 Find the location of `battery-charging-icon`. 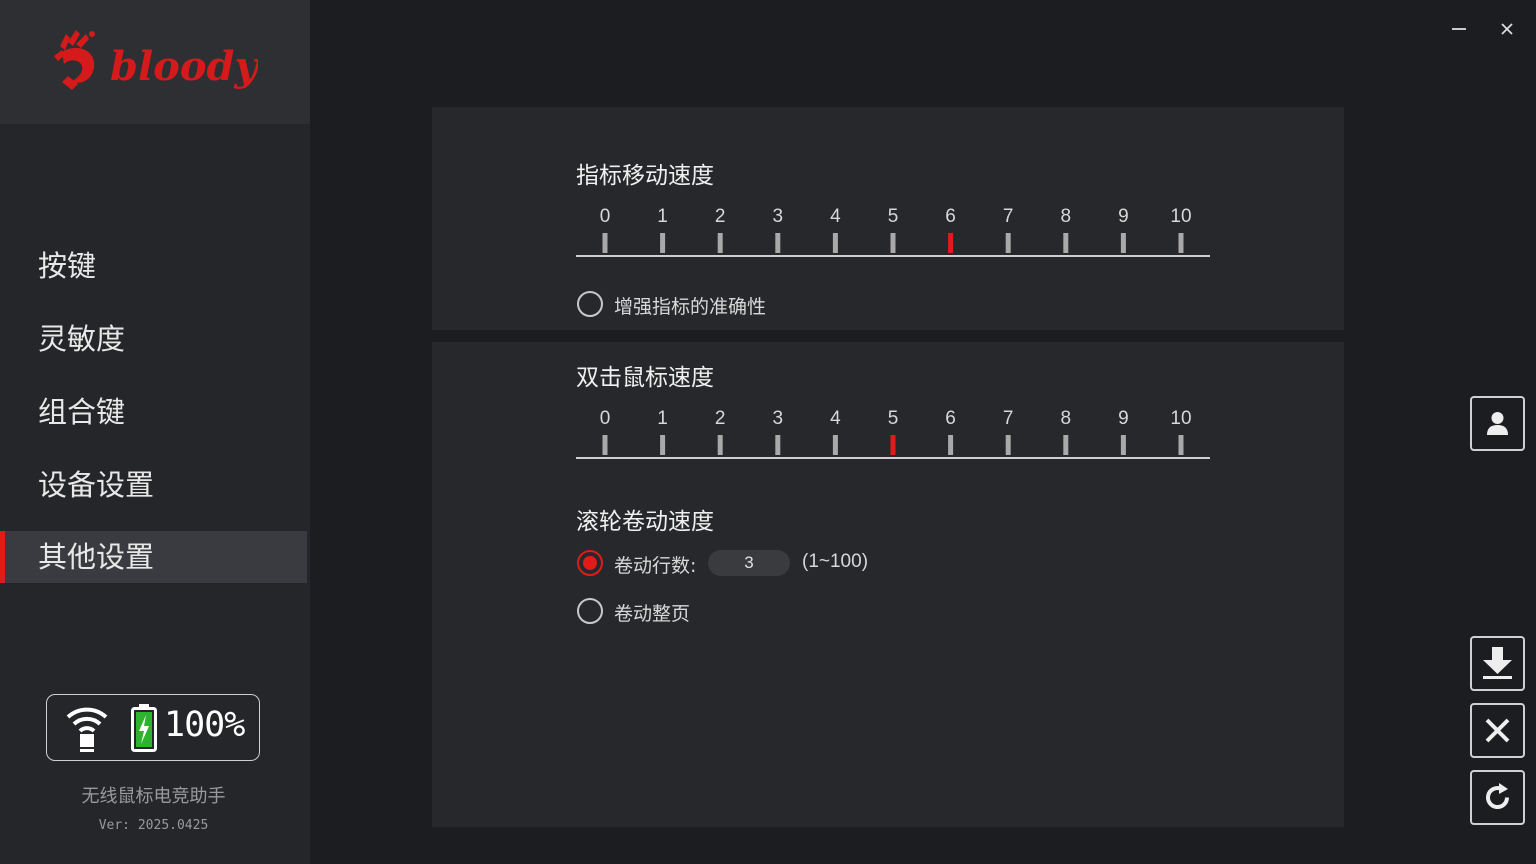

battery-charging-icon is located at coordinates (144, 728).